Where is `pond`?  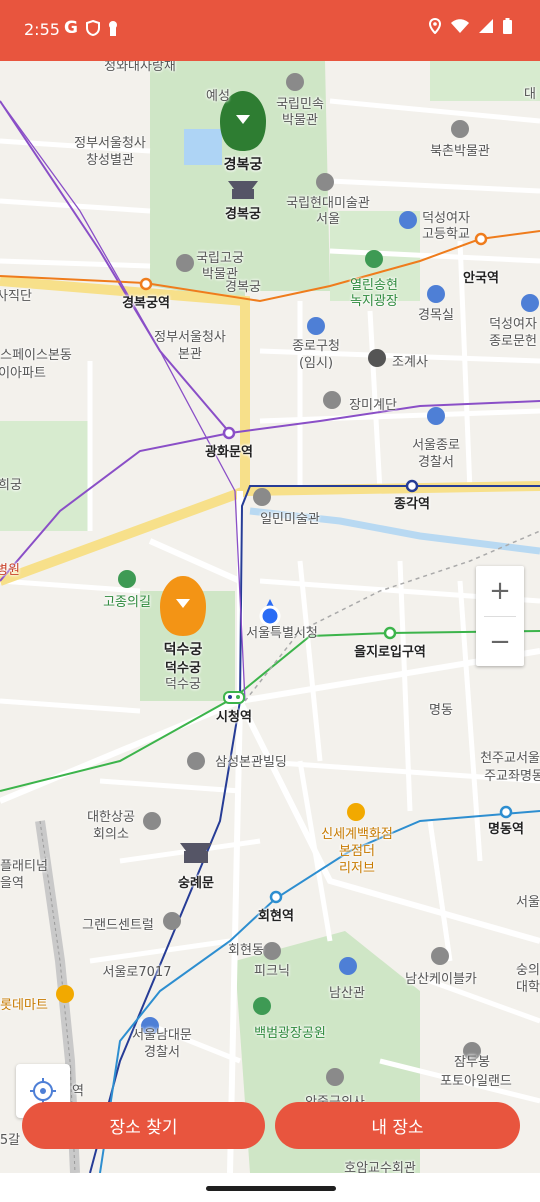 pond is located at coordinates (203, 147).